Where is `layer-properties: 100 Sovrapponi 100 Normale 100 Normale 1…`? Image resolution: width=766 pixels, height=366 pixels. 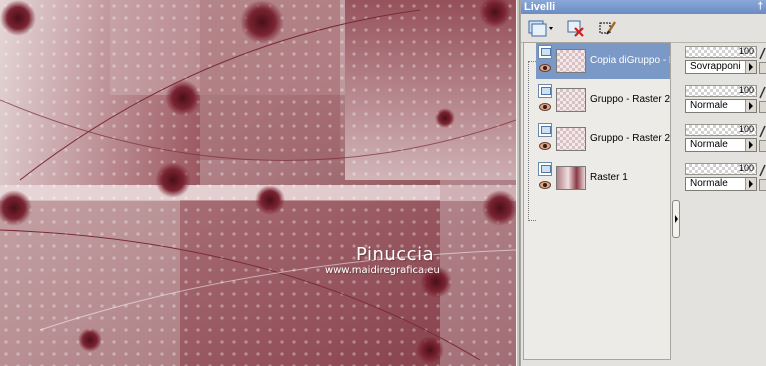 layer-properties: 100 Sovrapponi 100 Normale 100 Normale 1… is located at coordinates (724, 201).